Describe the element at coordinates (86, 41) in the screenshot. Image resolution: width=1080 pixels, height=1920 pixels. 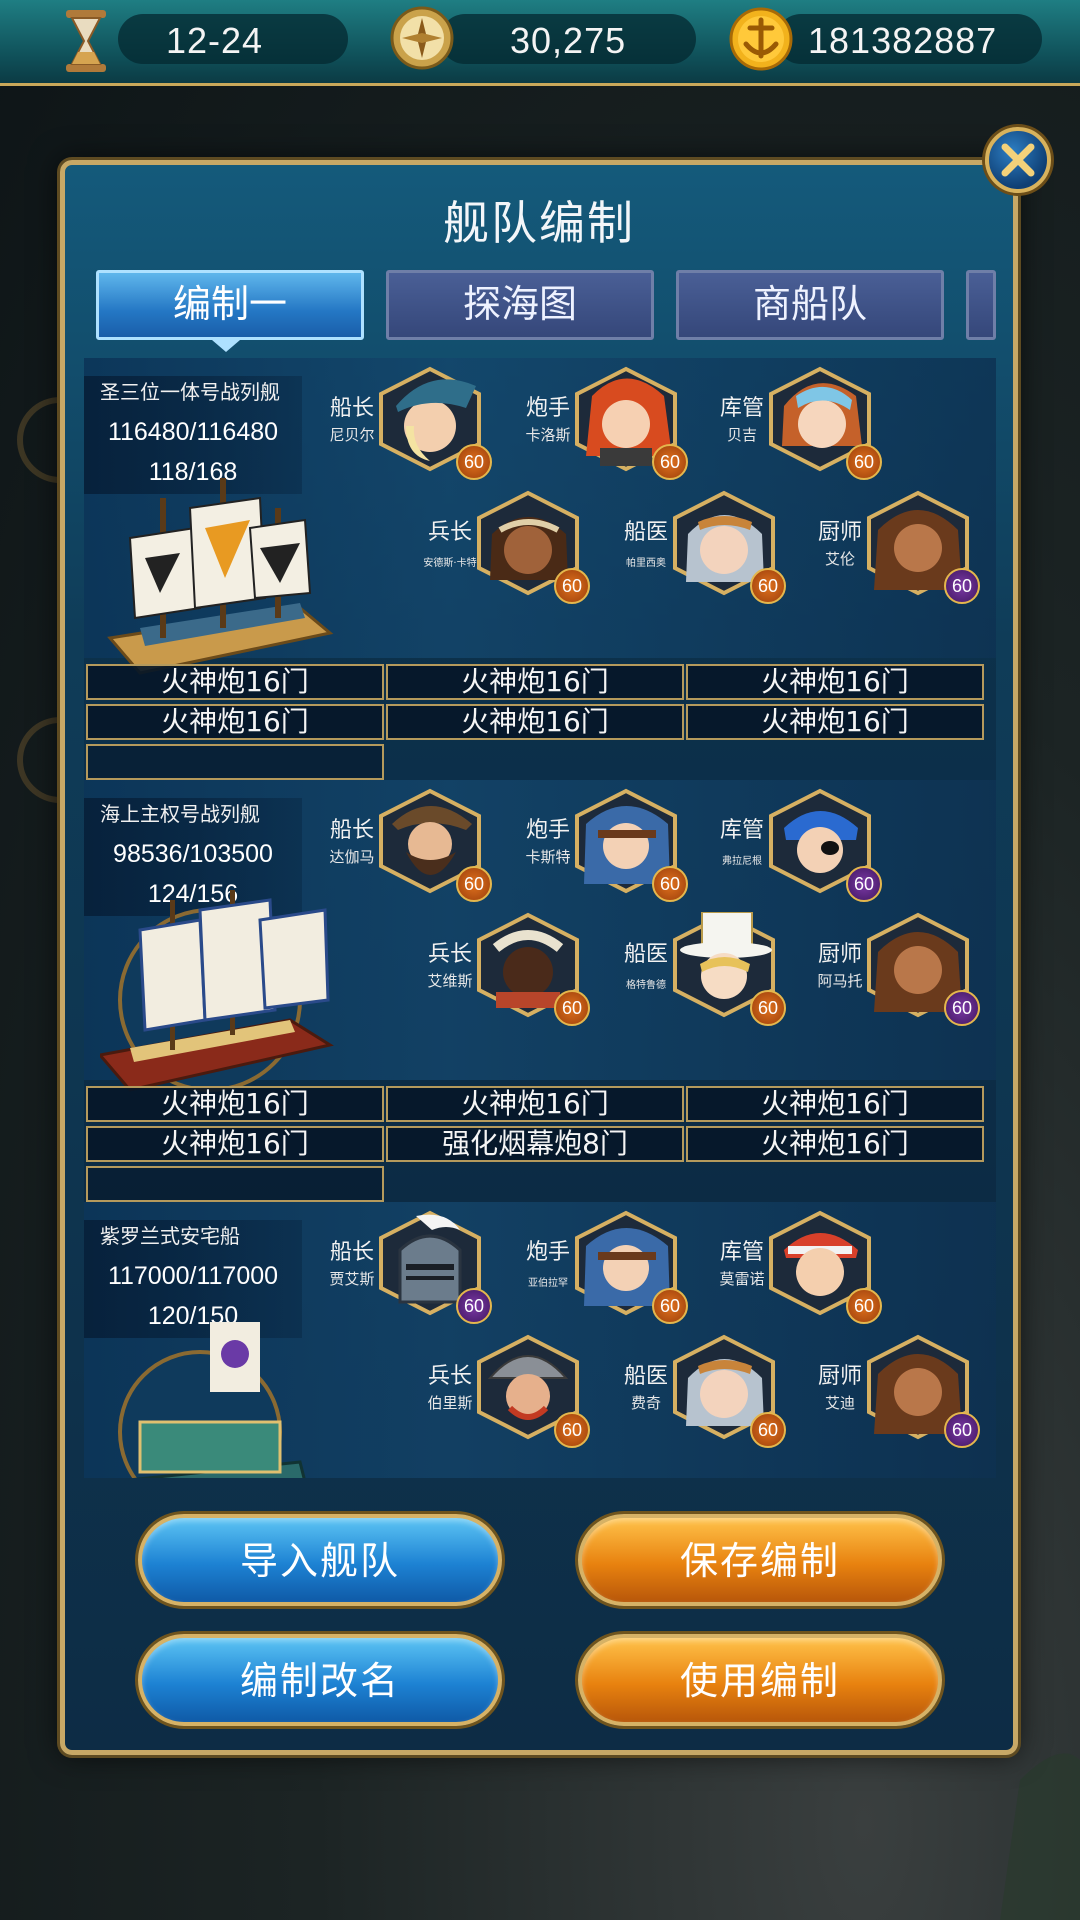
I see `hourglass-icon` at that location.